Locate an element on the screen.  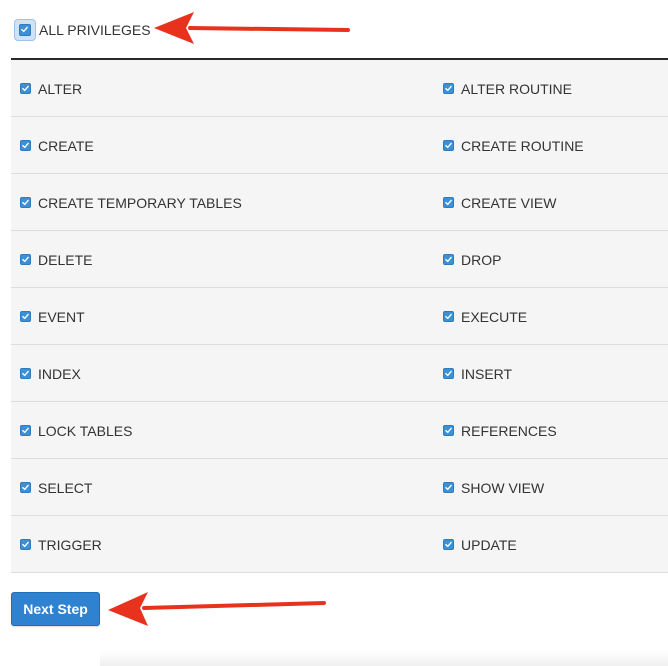
privilege-row: CREATE CREATE ROUTINE is located at coordinates (339, 145).